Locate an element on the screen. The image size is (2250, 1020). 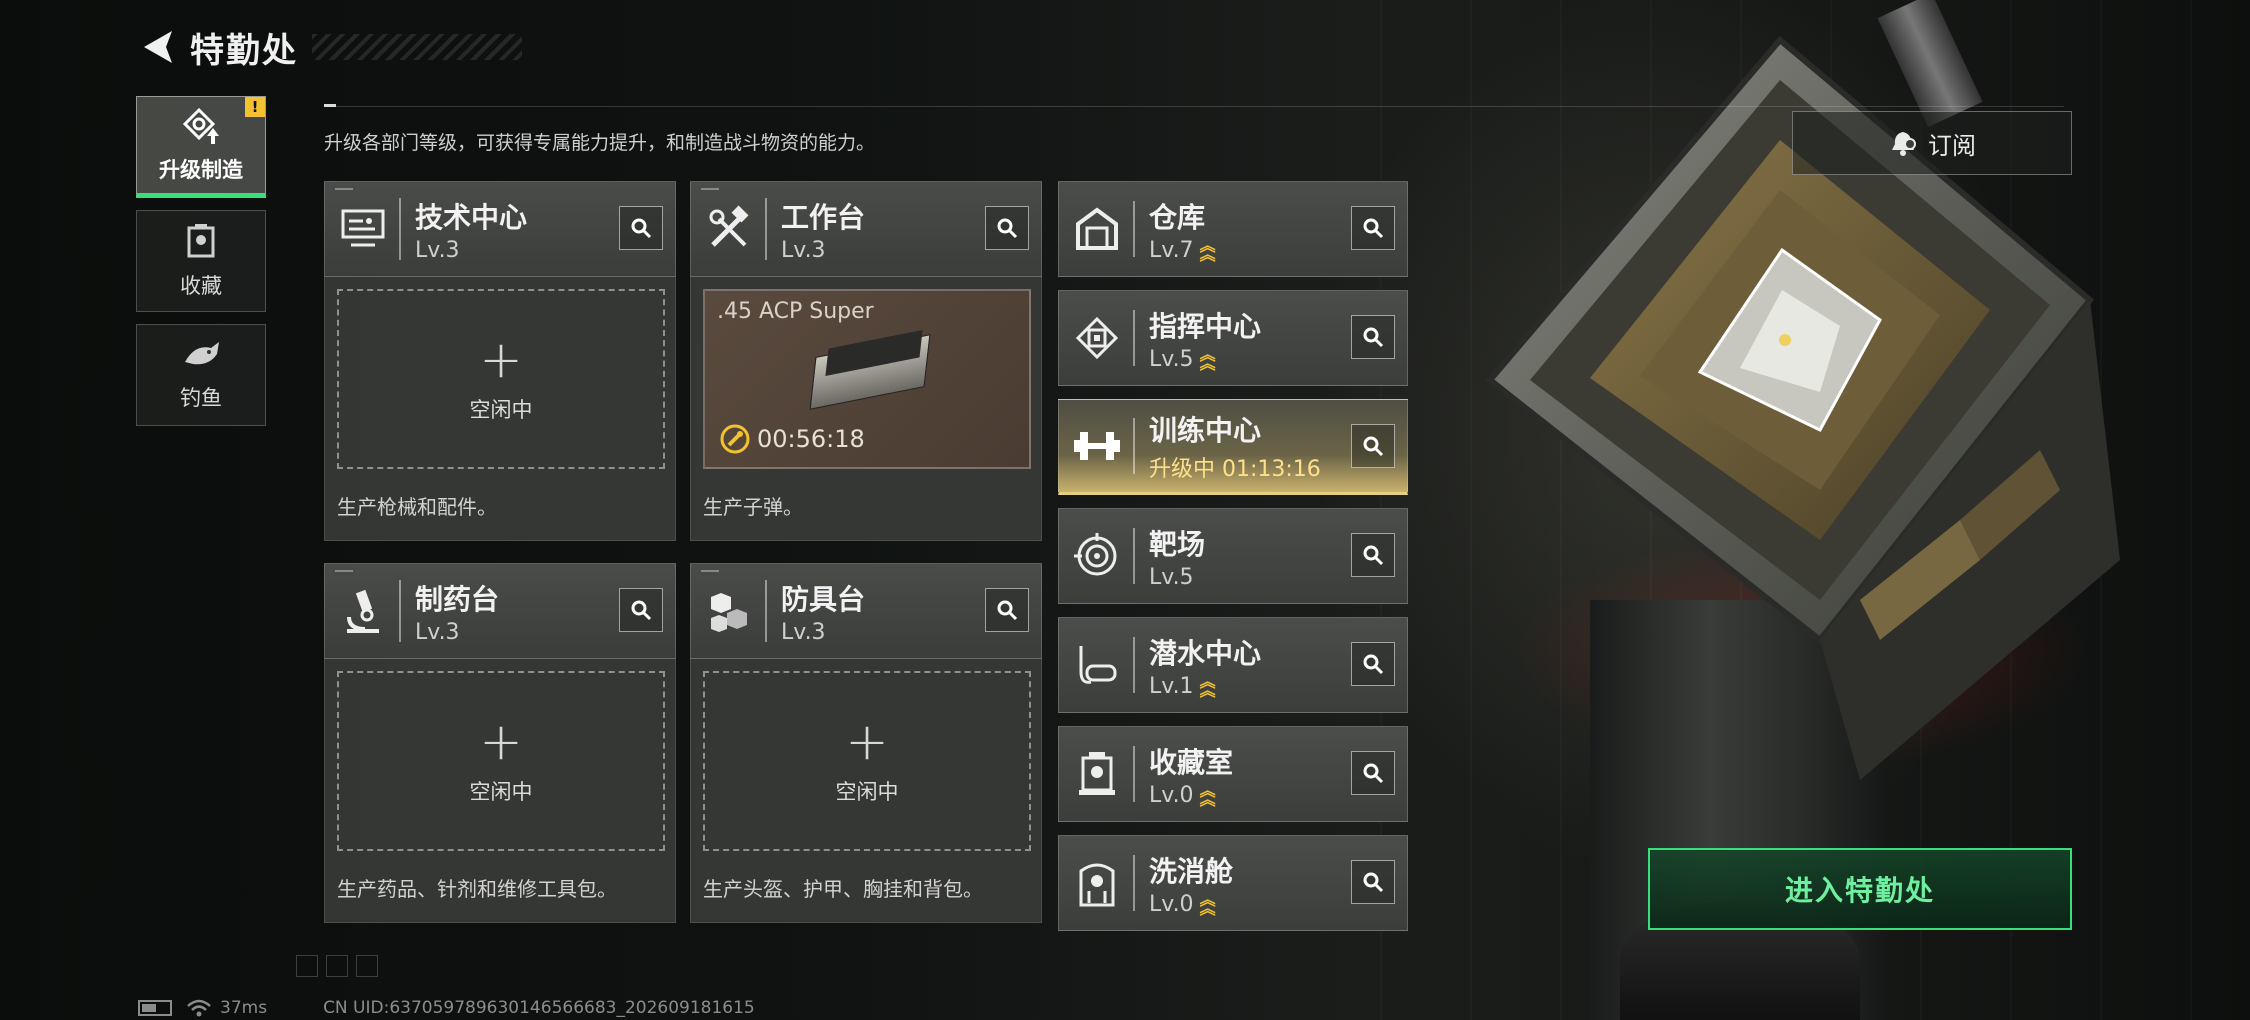
card-body: + 空闲中 生产枪械和配件。 is located at coordinates (500, 409).